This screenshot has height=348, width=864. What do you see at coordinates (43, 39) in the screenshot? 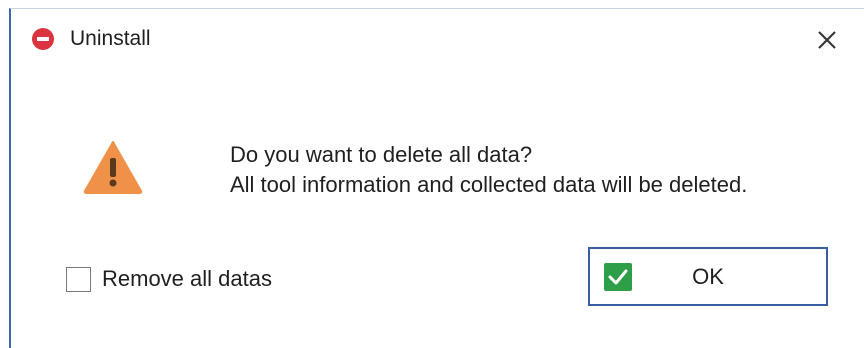
I see `stop-icon` at bounding box center [43, 39].